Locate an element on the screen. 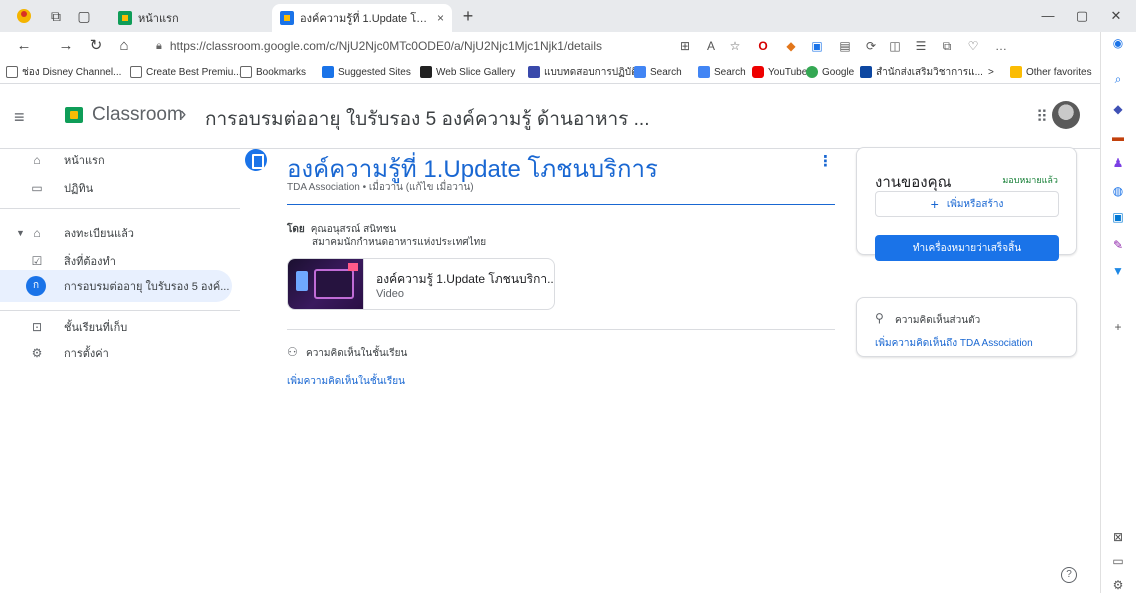 This screenshot has height=593, width=1136. tab-close-icon: × is located at coordinates (440, 18).